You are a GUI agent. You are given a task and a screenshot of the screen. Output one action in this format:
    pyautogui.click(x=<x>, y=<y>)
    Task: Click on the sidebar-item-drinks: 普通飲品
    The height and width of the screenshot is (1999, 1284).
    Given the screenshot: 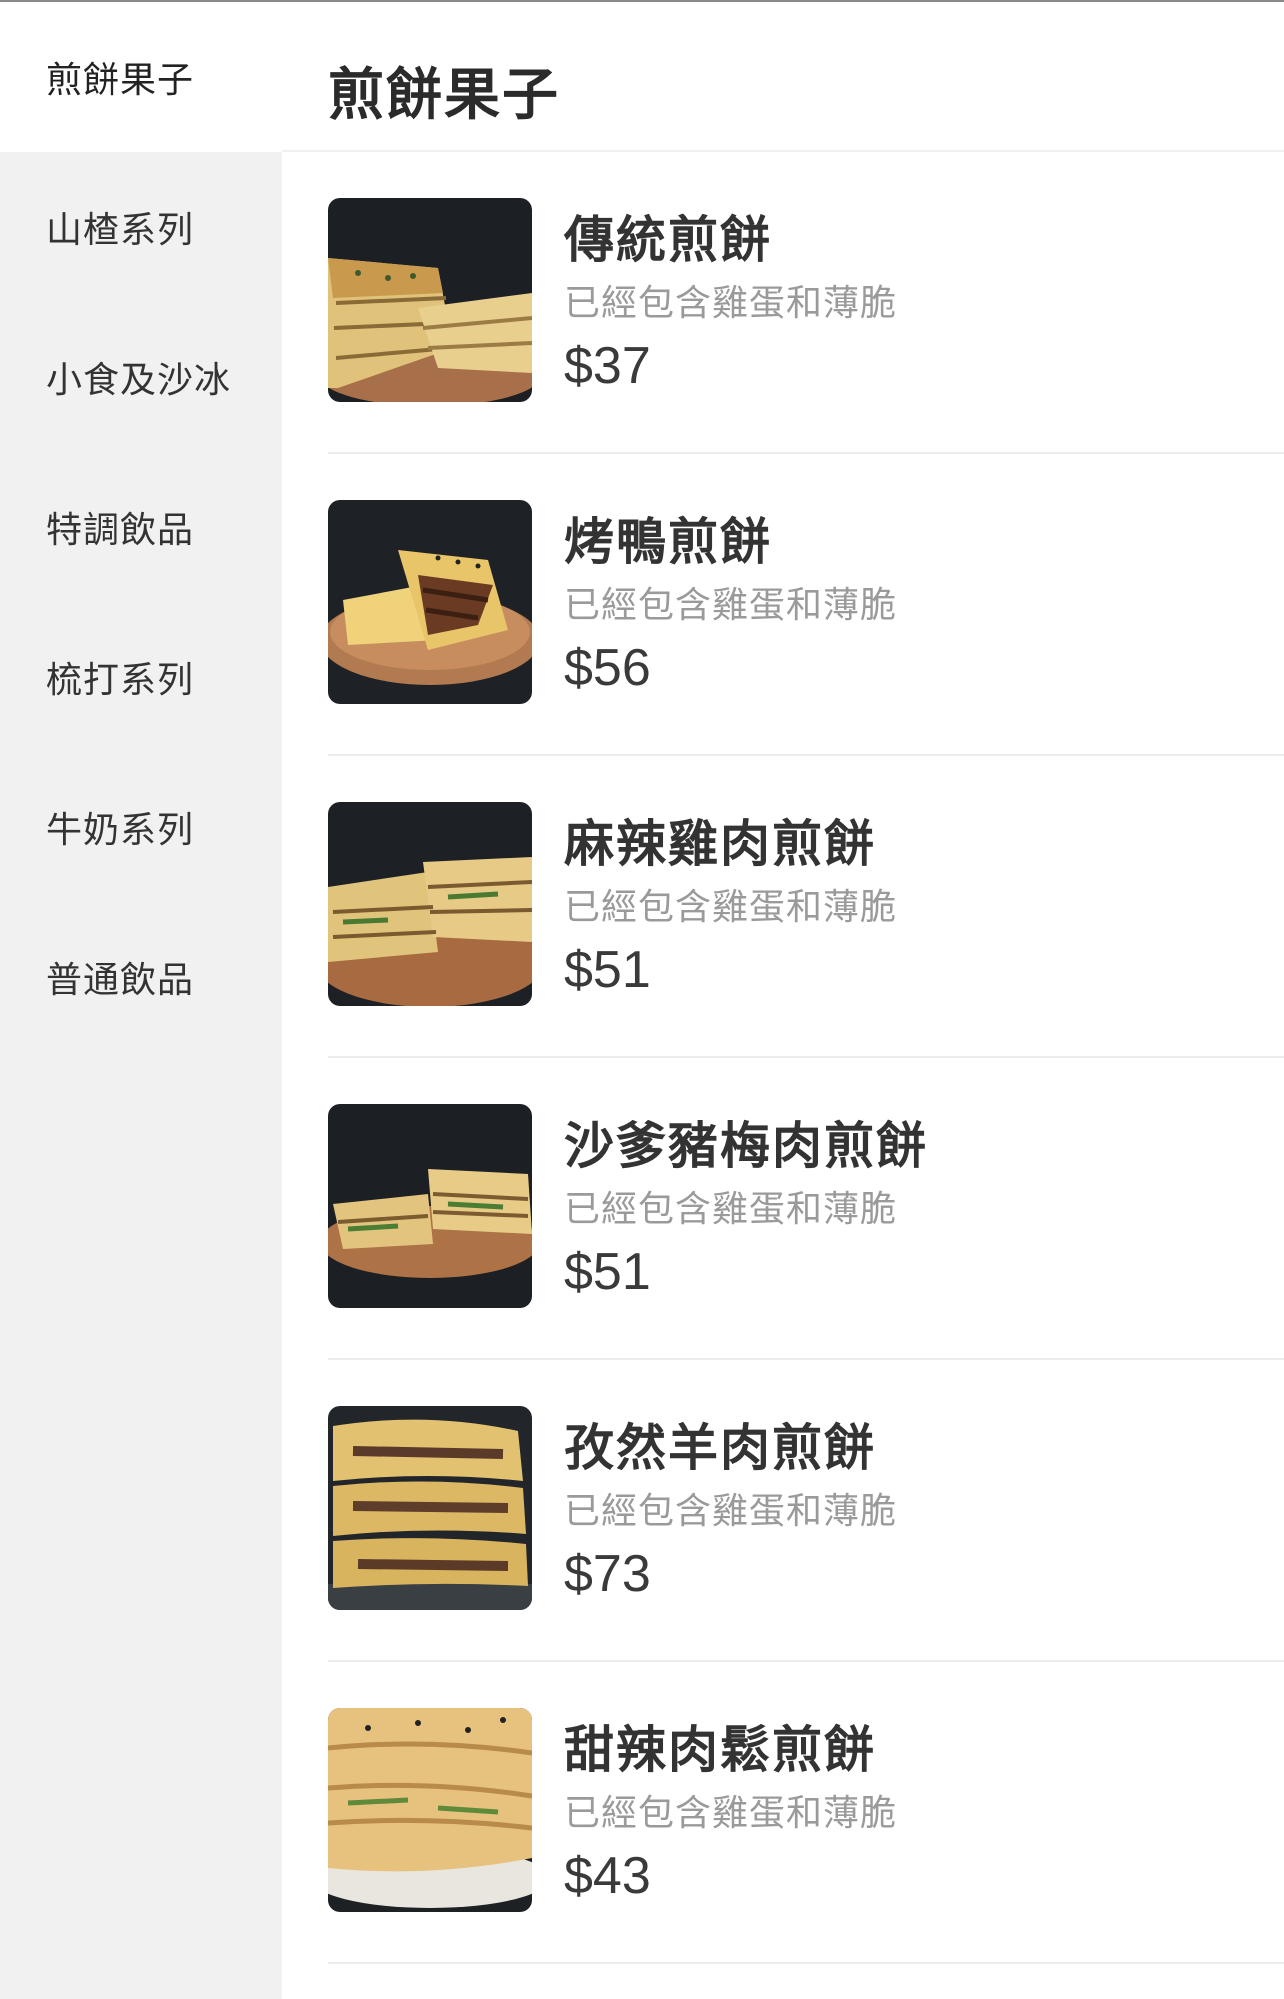 What is the action you would take?
    pyautogui.click(x=141, y=977)
    